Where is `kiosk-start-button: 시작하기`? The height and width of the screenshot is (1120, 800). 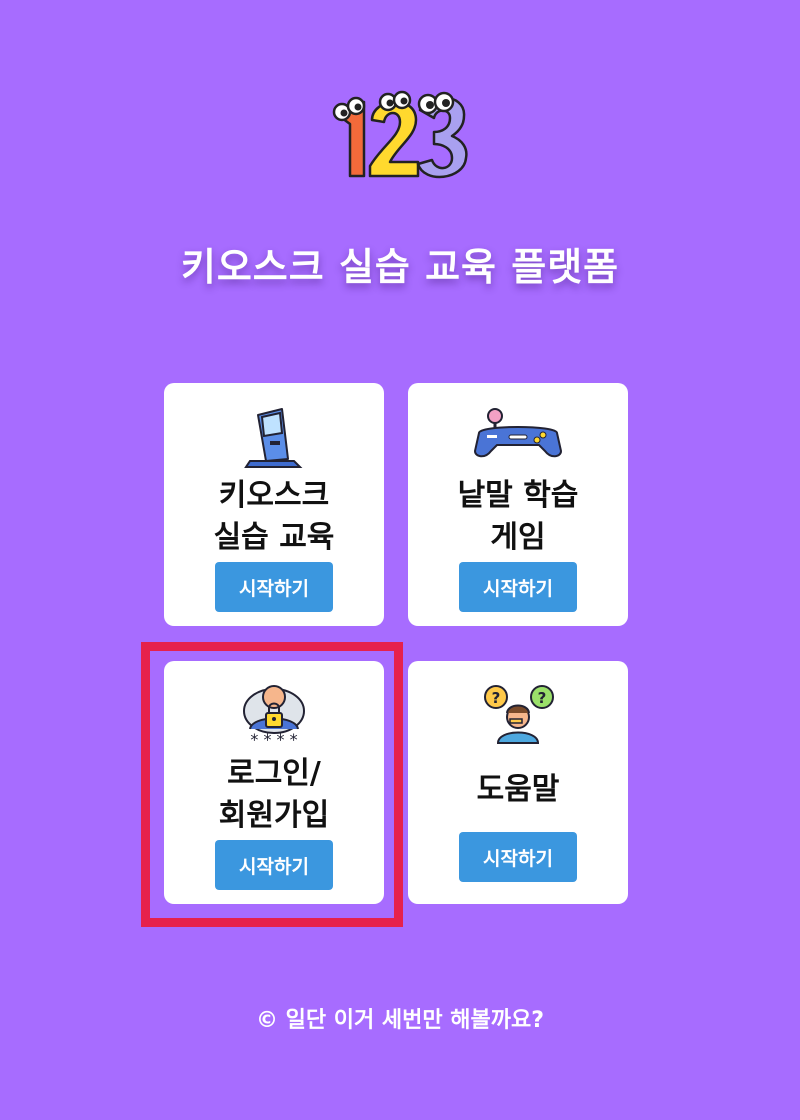 kiosk-start-button: 시작하기 is located at coordinates (274, 587).